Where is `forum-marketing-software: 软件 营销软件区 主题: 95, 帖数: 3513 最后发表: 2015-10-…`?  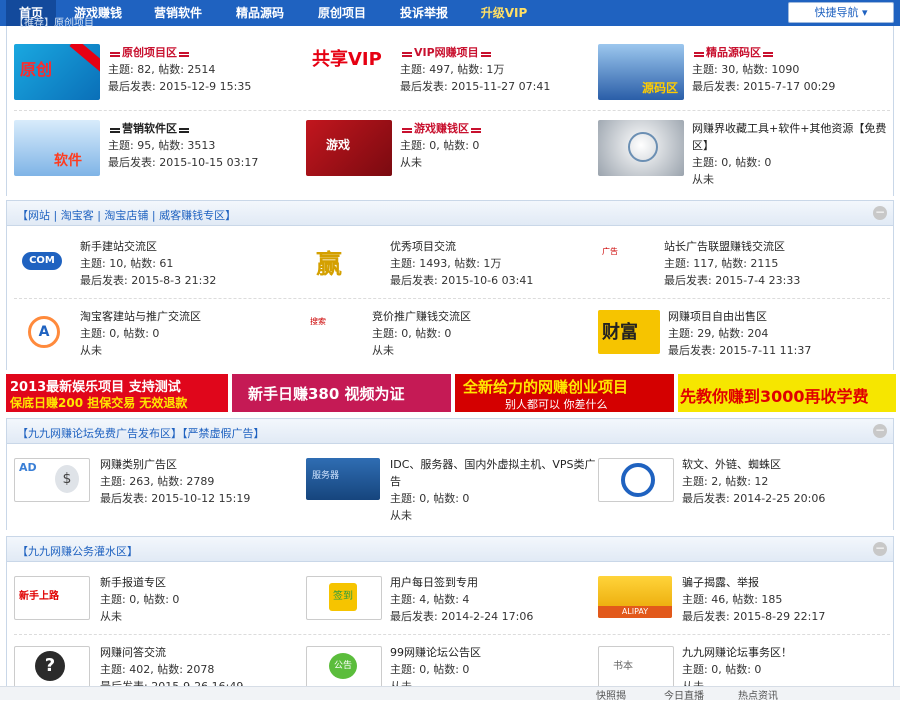
forum-marketing-software: 软件 营销软件区 主题: 95, 帖数: 3513 最后发表: 2015-10-… is located at coordinates (154, 152).